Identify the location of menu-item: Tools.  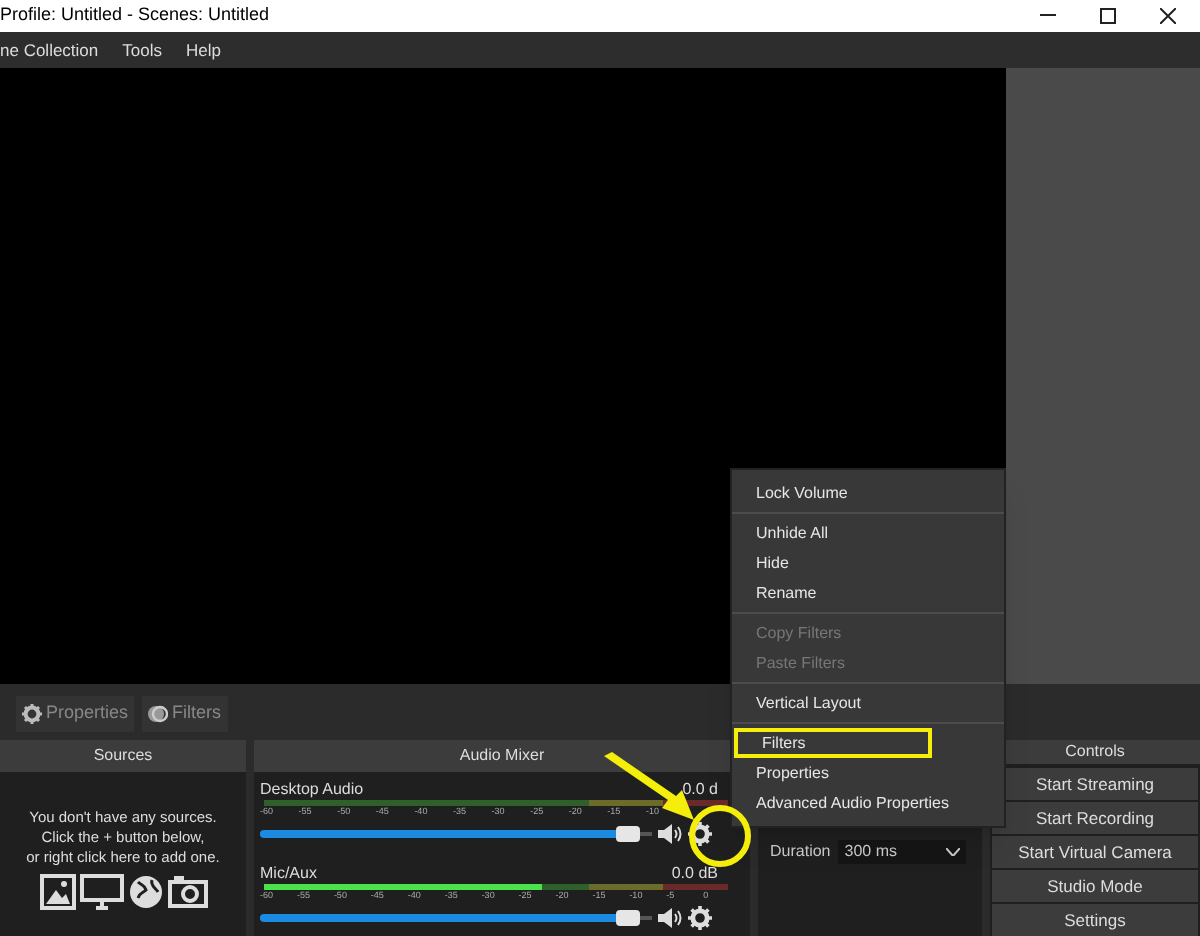
(142, 50).